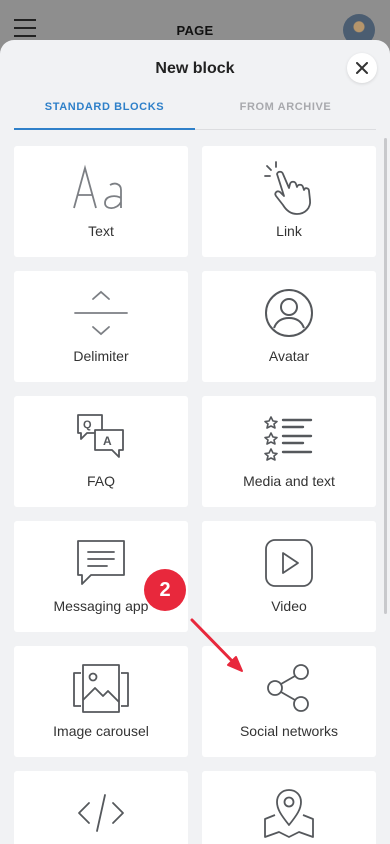  I want to click on block-label: Text, so click(101, 231).